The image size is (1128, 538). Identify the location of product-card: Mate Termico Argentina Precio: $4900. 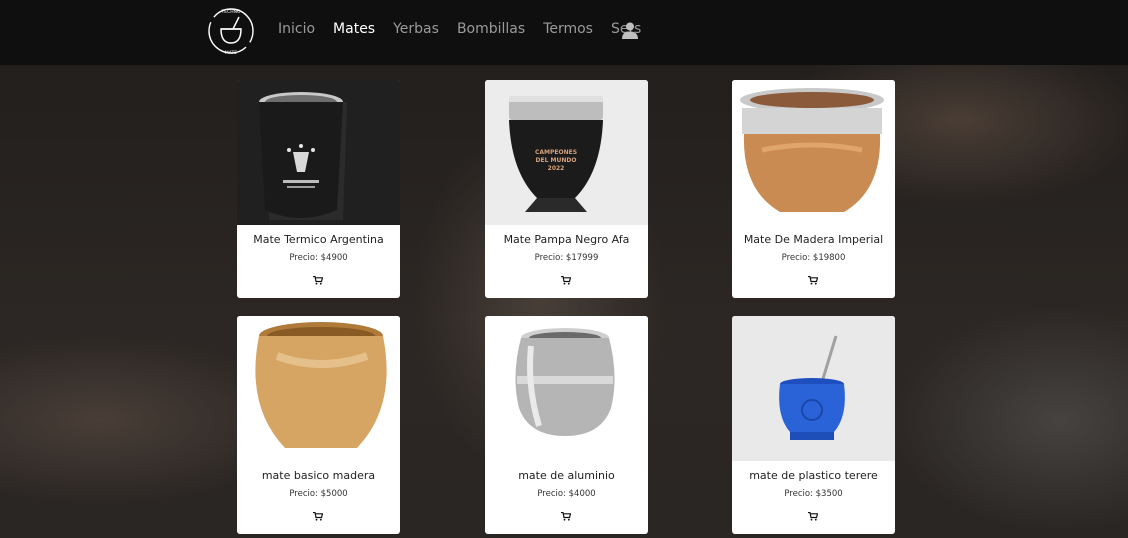
(318, 189).